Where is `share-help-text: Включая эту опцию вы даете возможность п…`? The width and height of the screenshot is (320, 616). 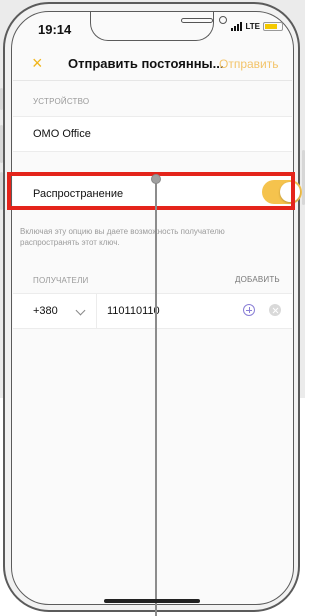
share-help-text: Включая эту опцию вы даете возможность п… is located at coordinates (122, 237).